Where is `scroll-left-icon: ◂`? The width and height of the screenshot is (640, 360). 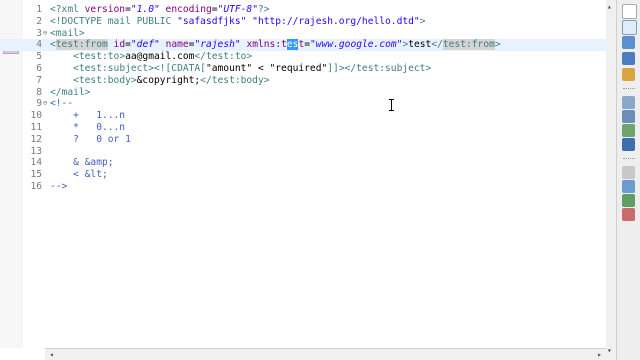
scroll-left-icon: ◂ is located at coordinates (51, 355).